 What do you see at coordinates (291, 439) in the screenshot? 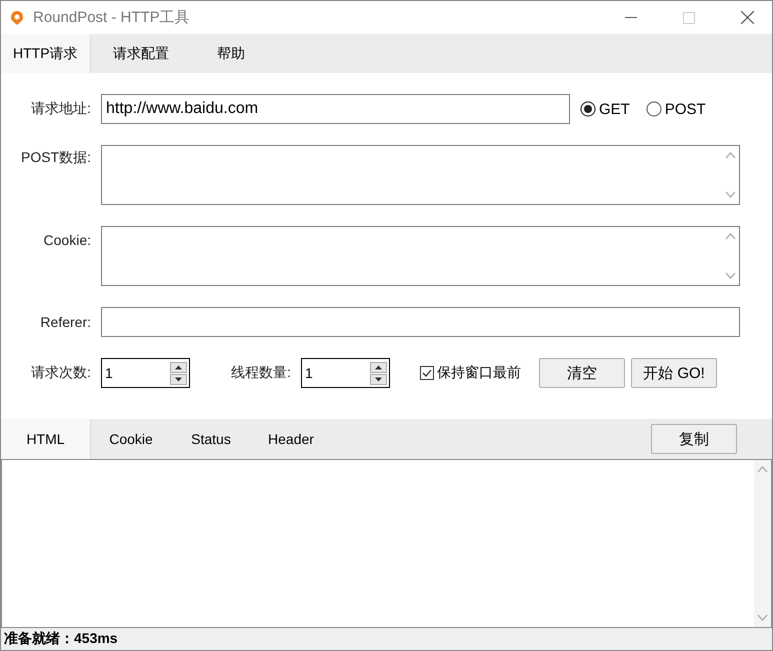
I see `result-tab: Header` at bounding box center [291, 439].